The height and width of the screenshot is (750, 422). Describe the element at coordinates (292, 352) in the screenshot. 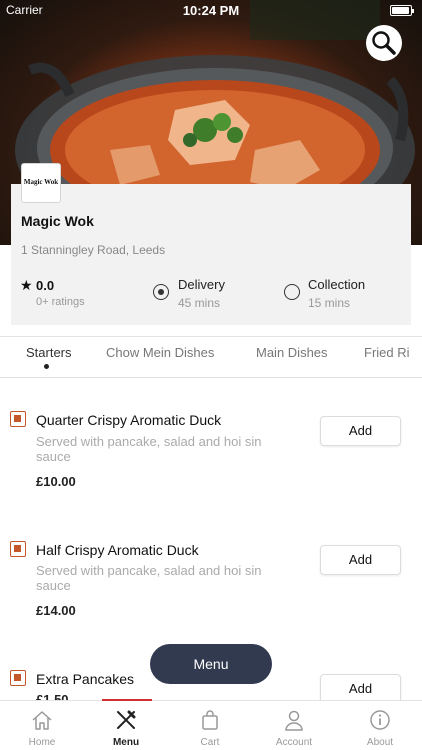

I see `tab-main-dishes: Main Dishes` at that location.